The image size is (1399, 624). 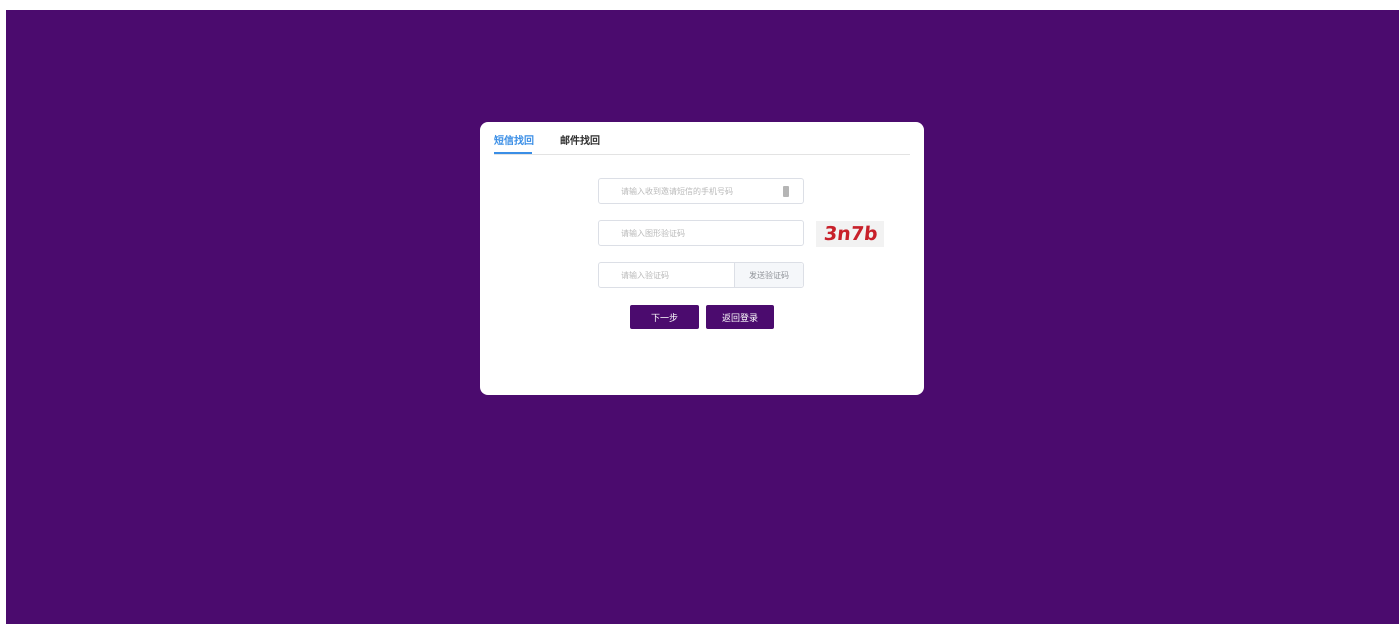 What do you see at coordinates (786, 191) in the screenshot?
I see `mobile-phone-icon` at bounding box center [786, 191].